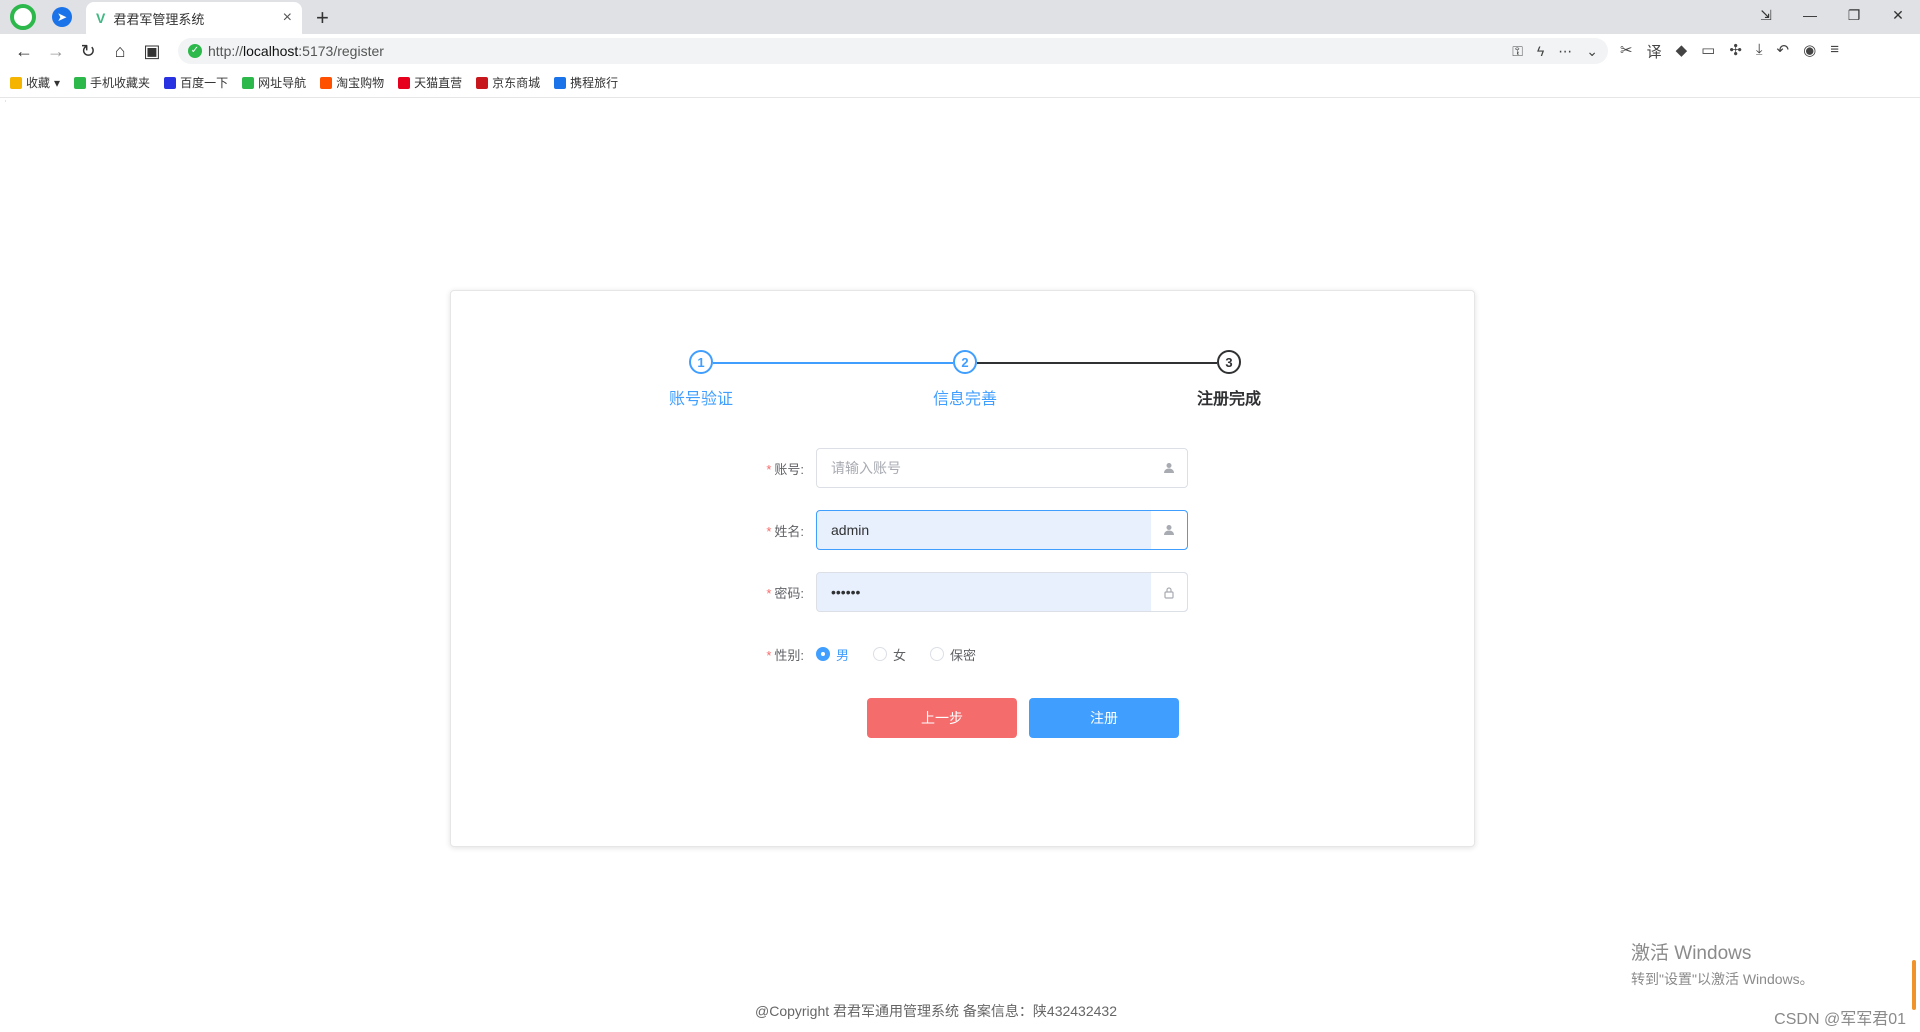 The width and height of the screenshot is (1920, 1032). What do you see at coordinates (1708, 51) in the screenshot?
I see `screen-icon: ▭` at bounding box center [1708, 51].